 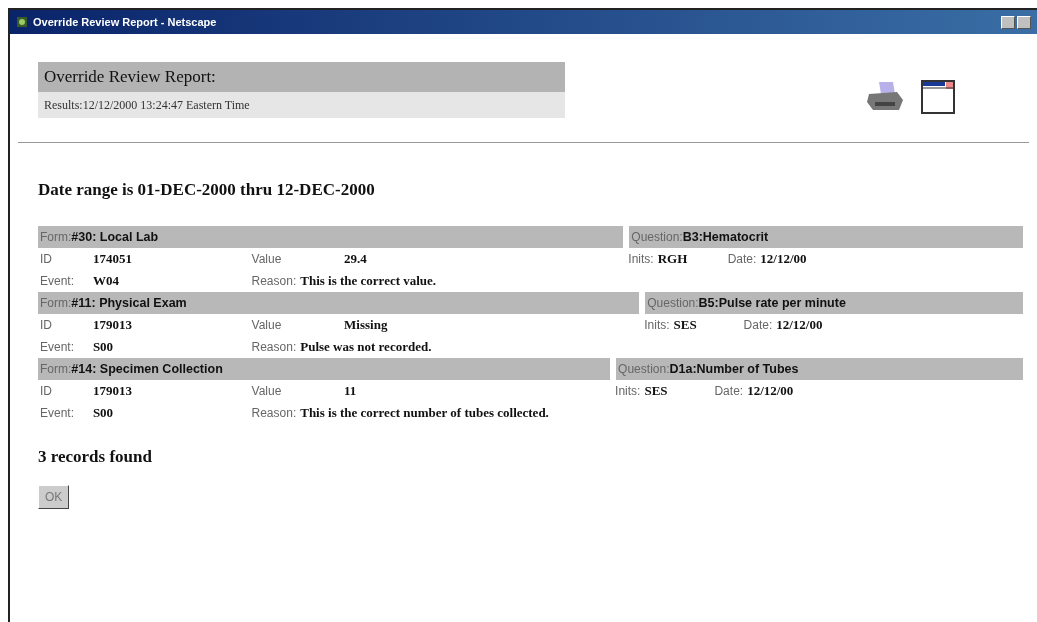 I want to click on field-value: Missing, so click(x=366, y=325).